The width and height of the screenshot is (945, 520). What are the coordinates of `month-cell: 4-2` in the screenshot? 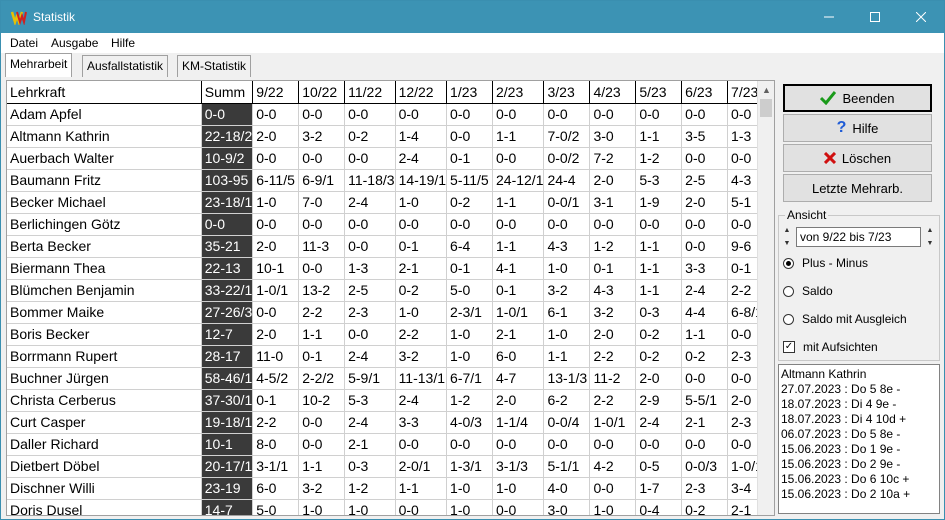 It's located at (613, 466).